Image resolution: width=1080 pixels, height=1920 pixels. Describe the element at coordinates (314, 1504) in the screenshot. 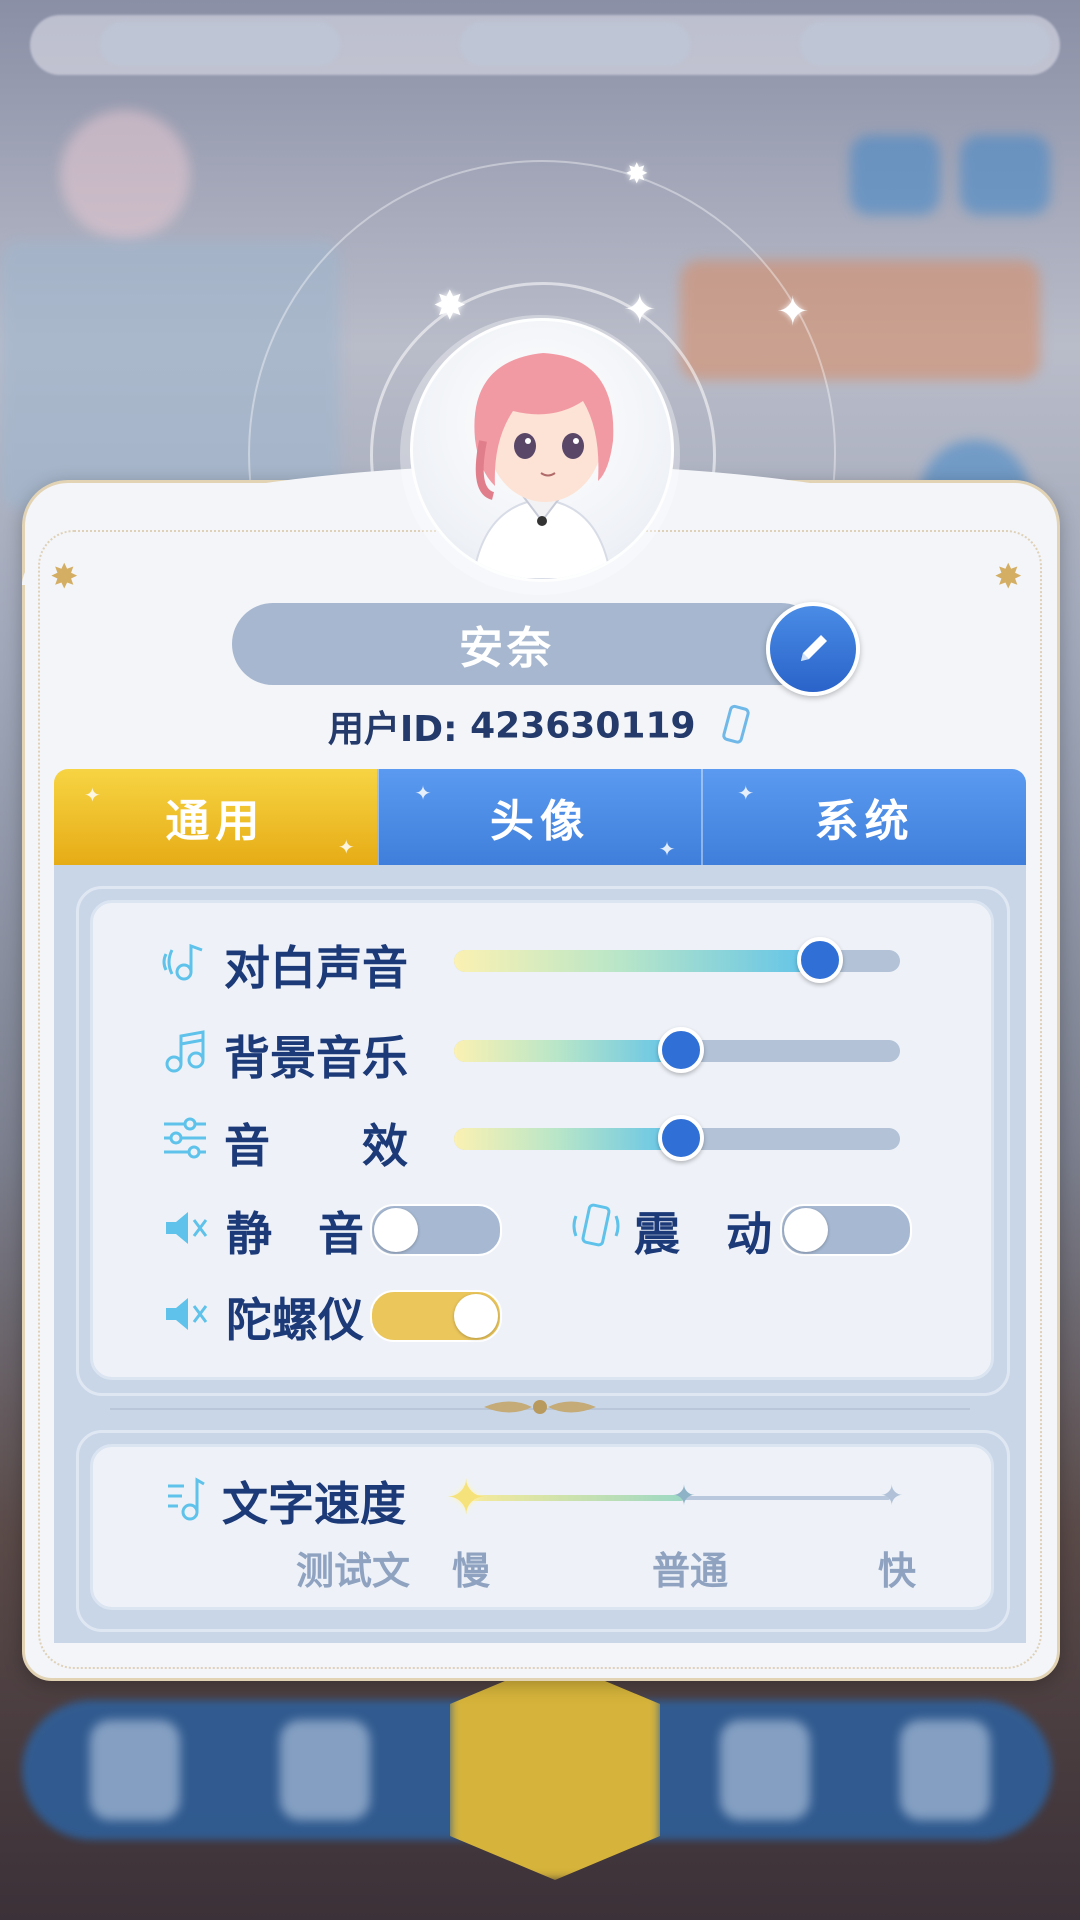

I see `text-speed-label: 文字速度` at that location.